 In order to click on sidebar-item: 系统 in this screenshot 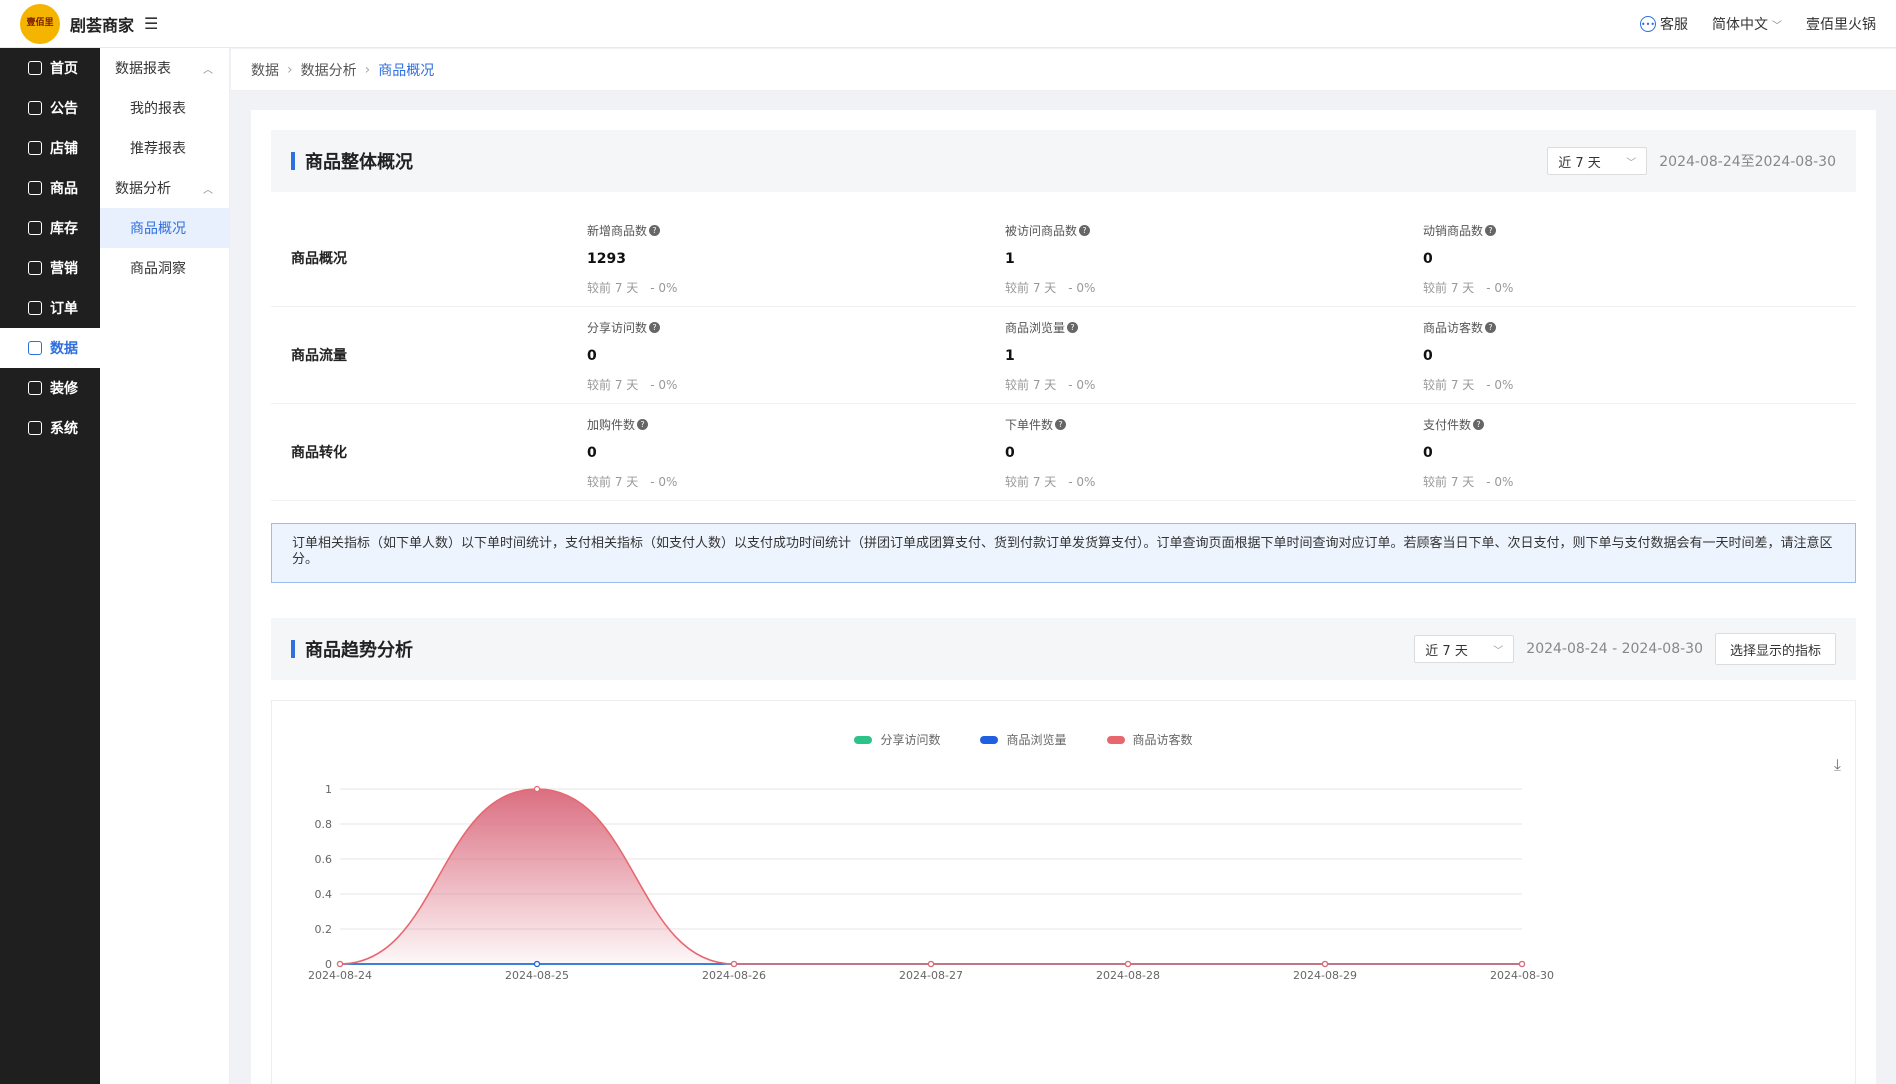, I will do `click(50, 428)`.